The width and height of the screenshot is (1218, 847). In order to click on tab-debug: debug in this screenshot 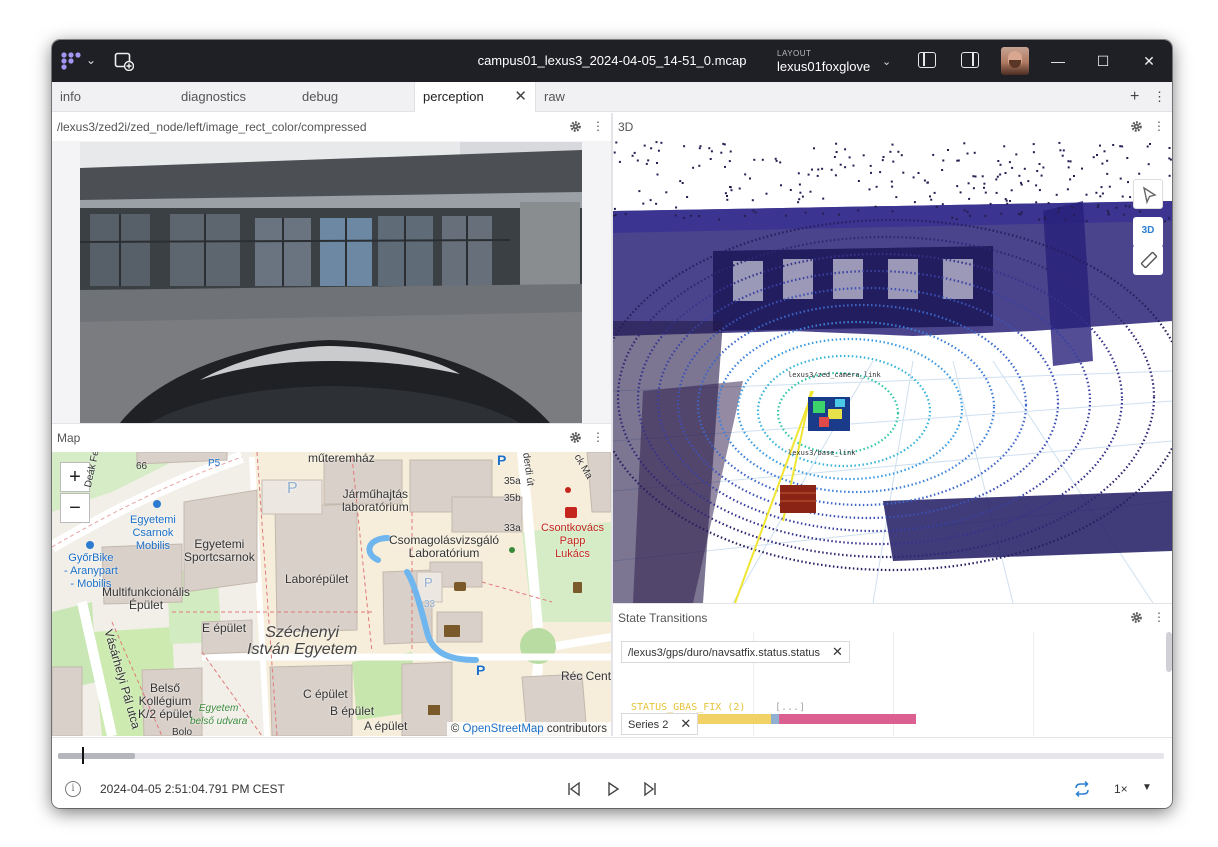, I will do `click(354, 97)`.